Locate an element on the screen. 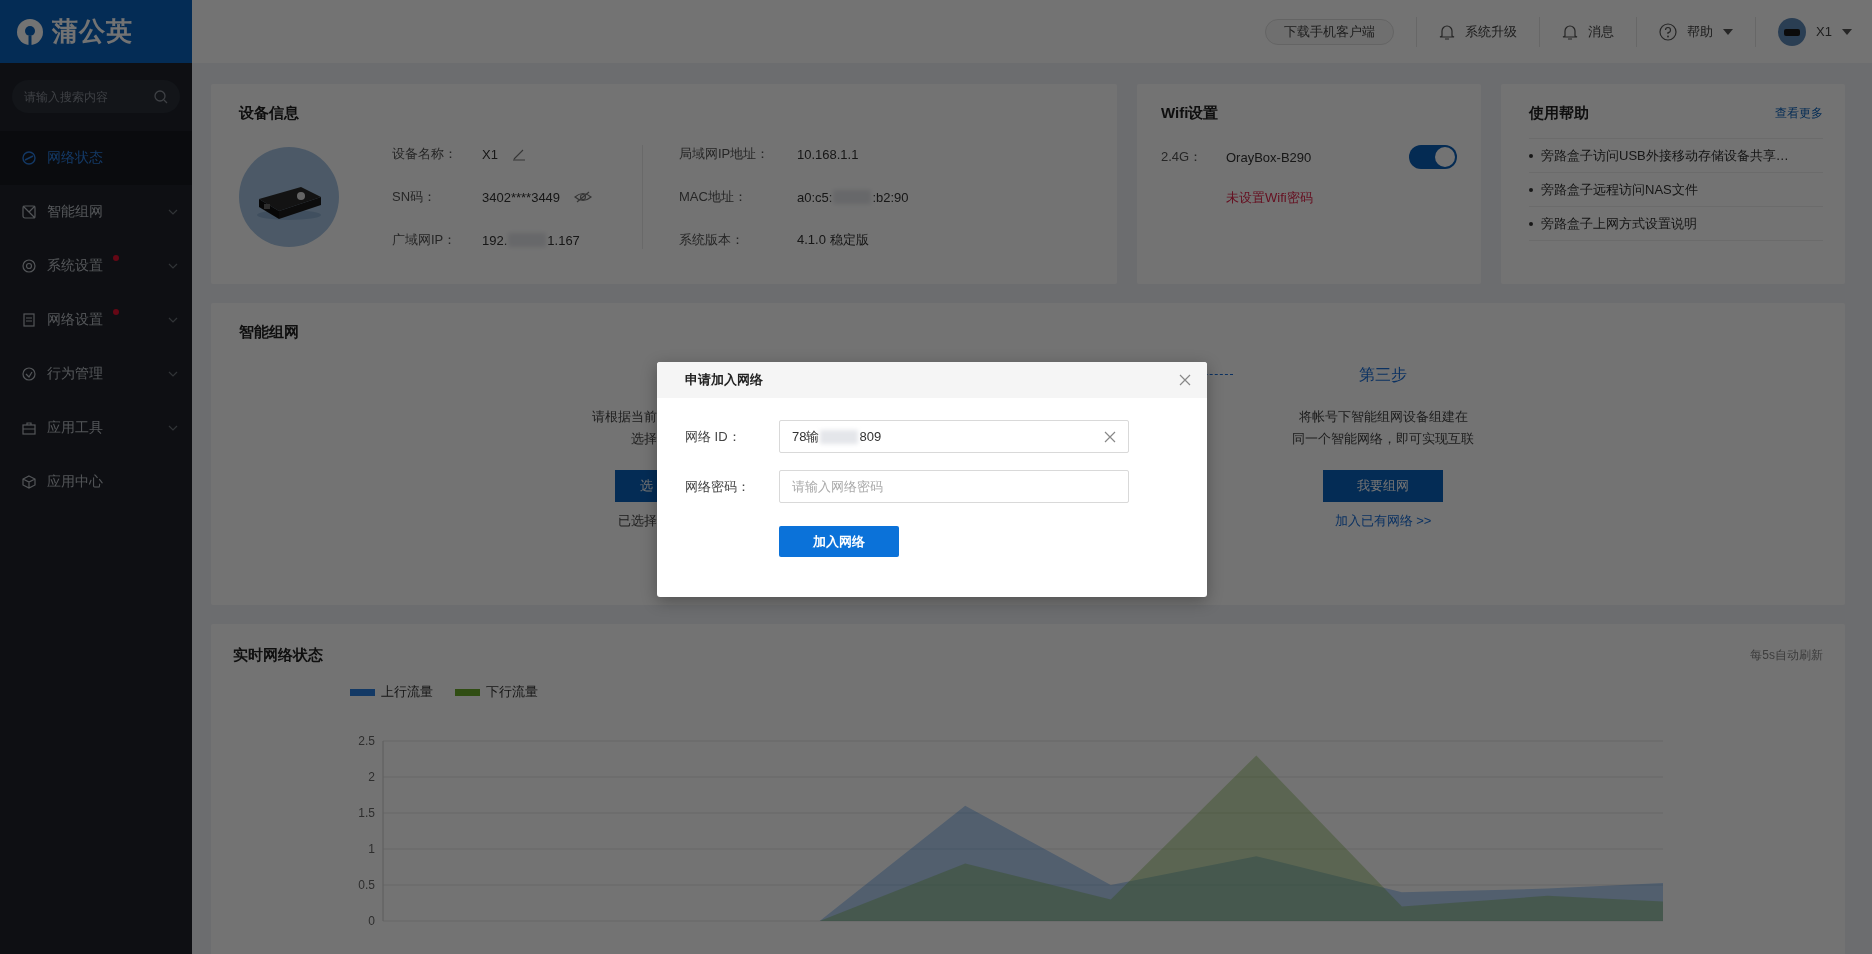 The image size is (1872, 954). sidebar-item: 行为管理 is located at coordinates (96, 374).